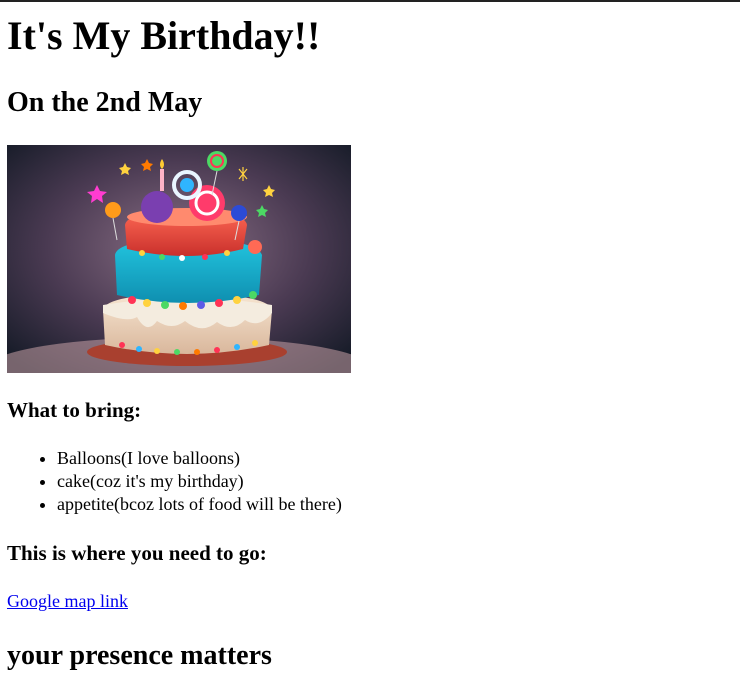  I want to click on page-title: It's My Birthday!!, so click(164, 35).